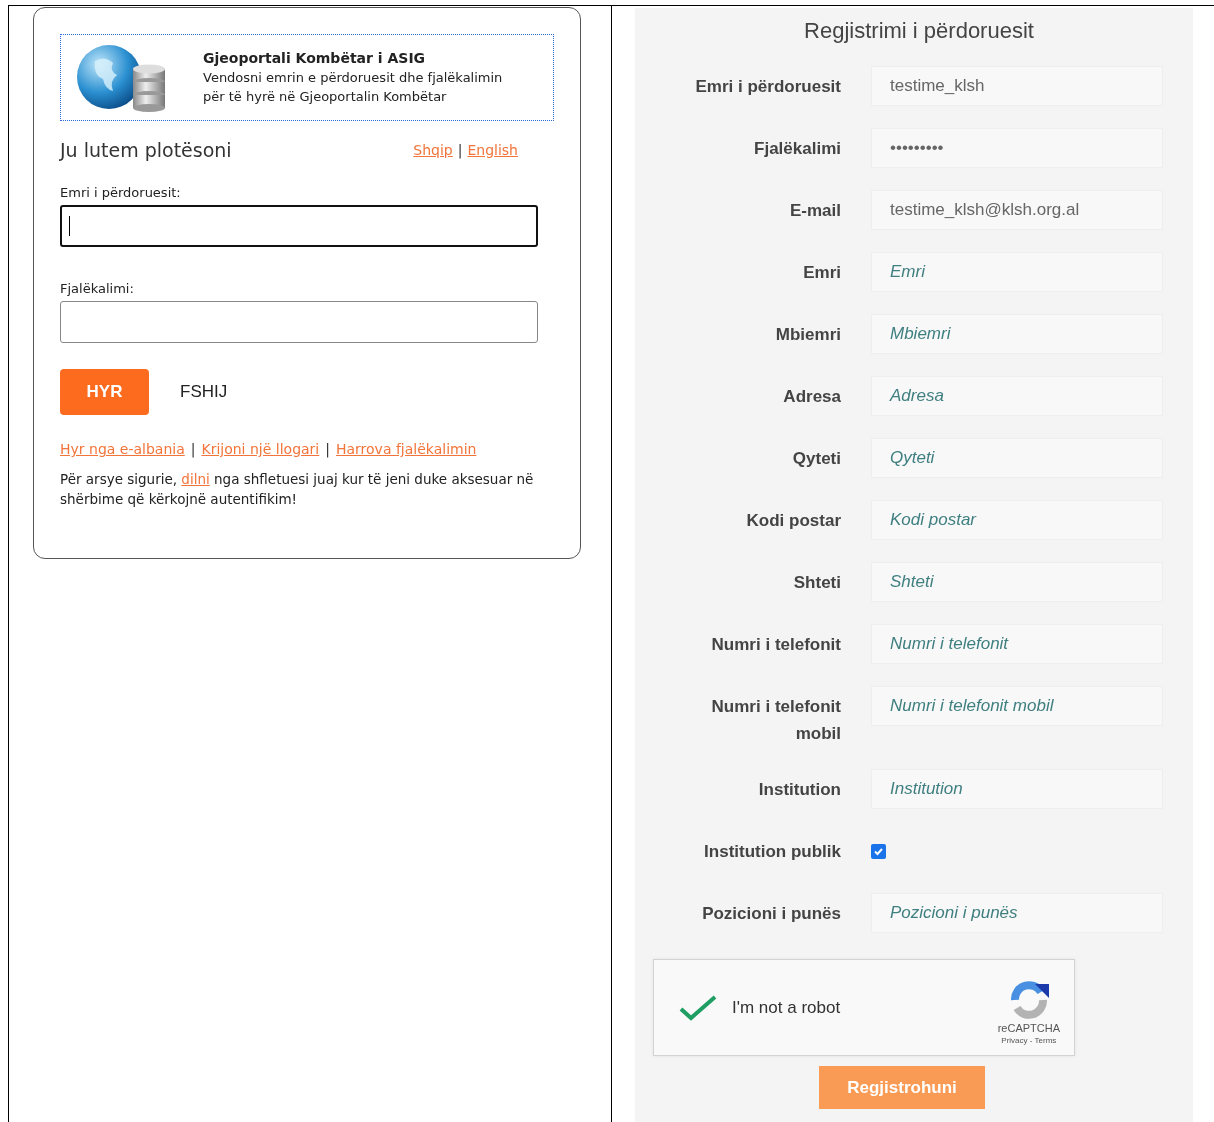 This screenshot has height=1122, width=1214. Describe the element at coordinates (1017, 520) in the screenshot. I see `input-field: Kodi postar` at that location.